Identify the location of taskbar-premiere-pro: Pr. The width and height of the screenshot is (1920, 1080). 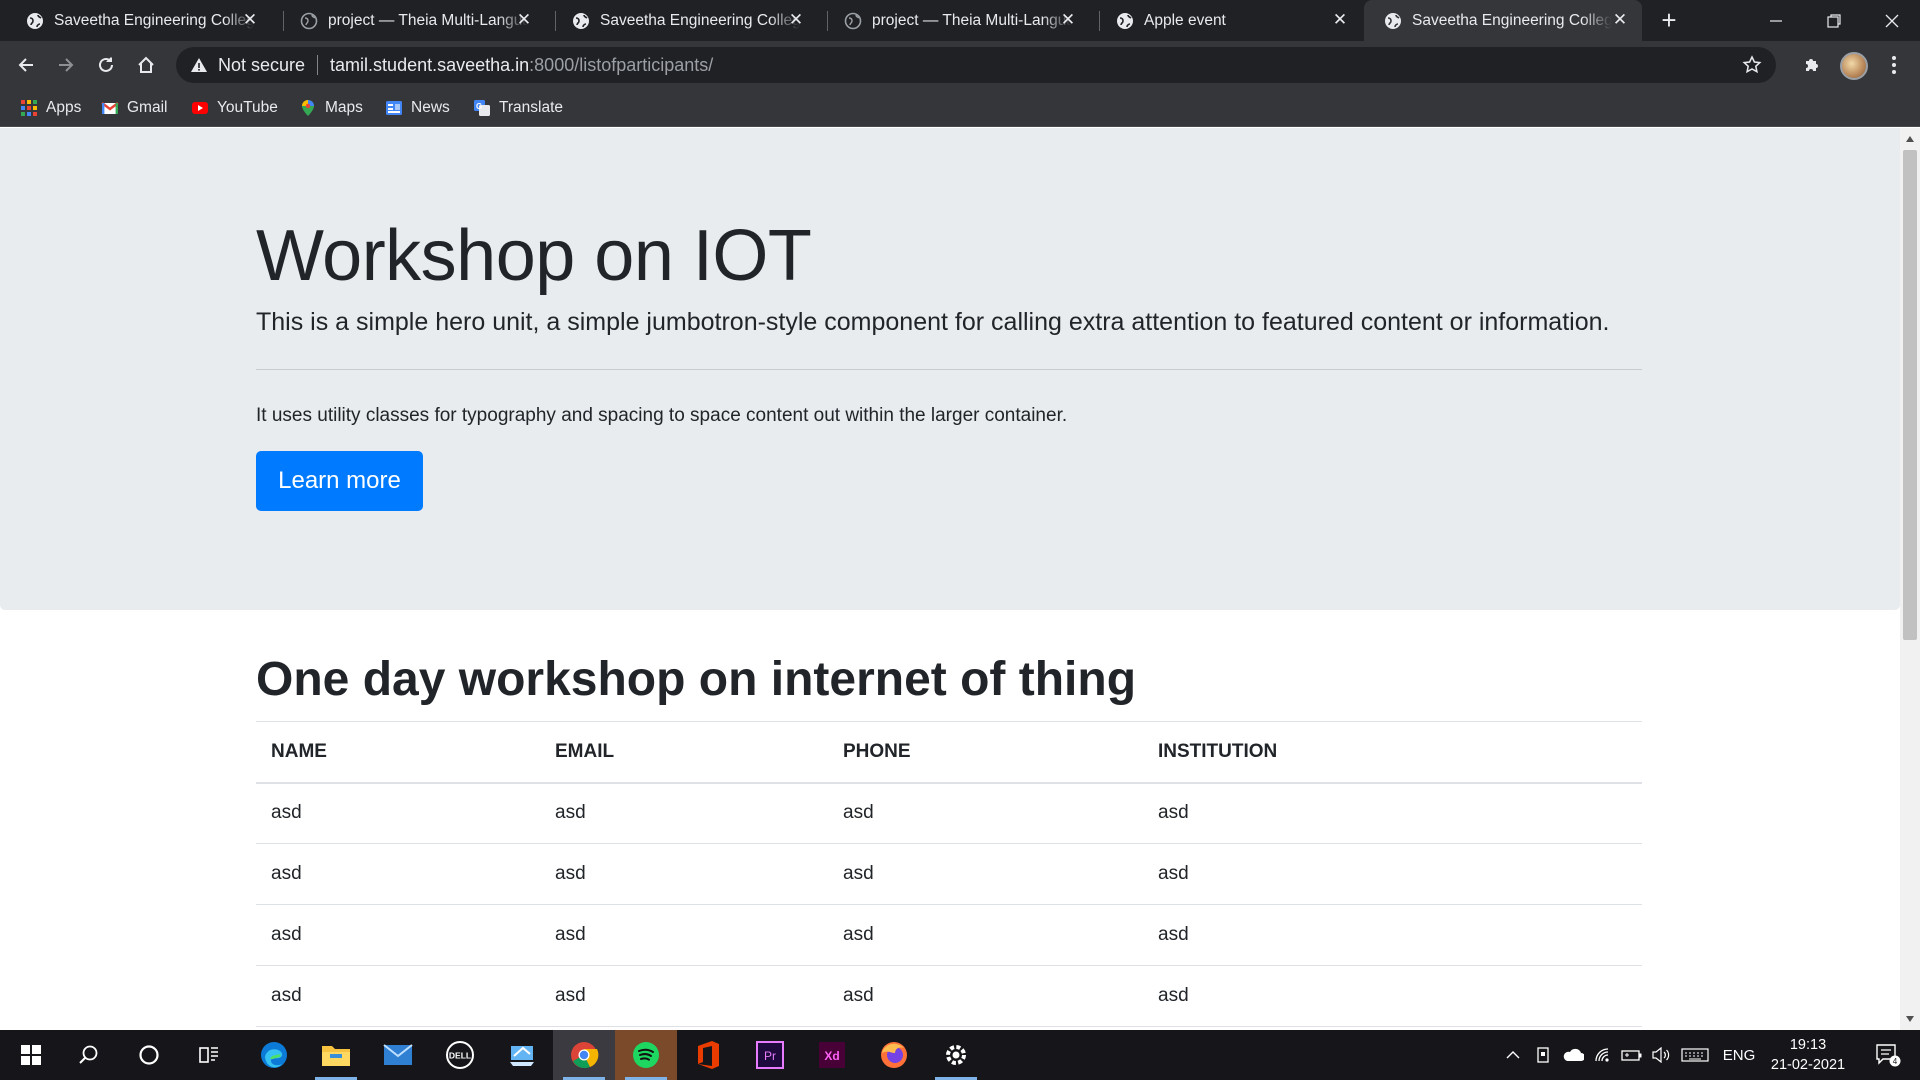
(770, 1055).